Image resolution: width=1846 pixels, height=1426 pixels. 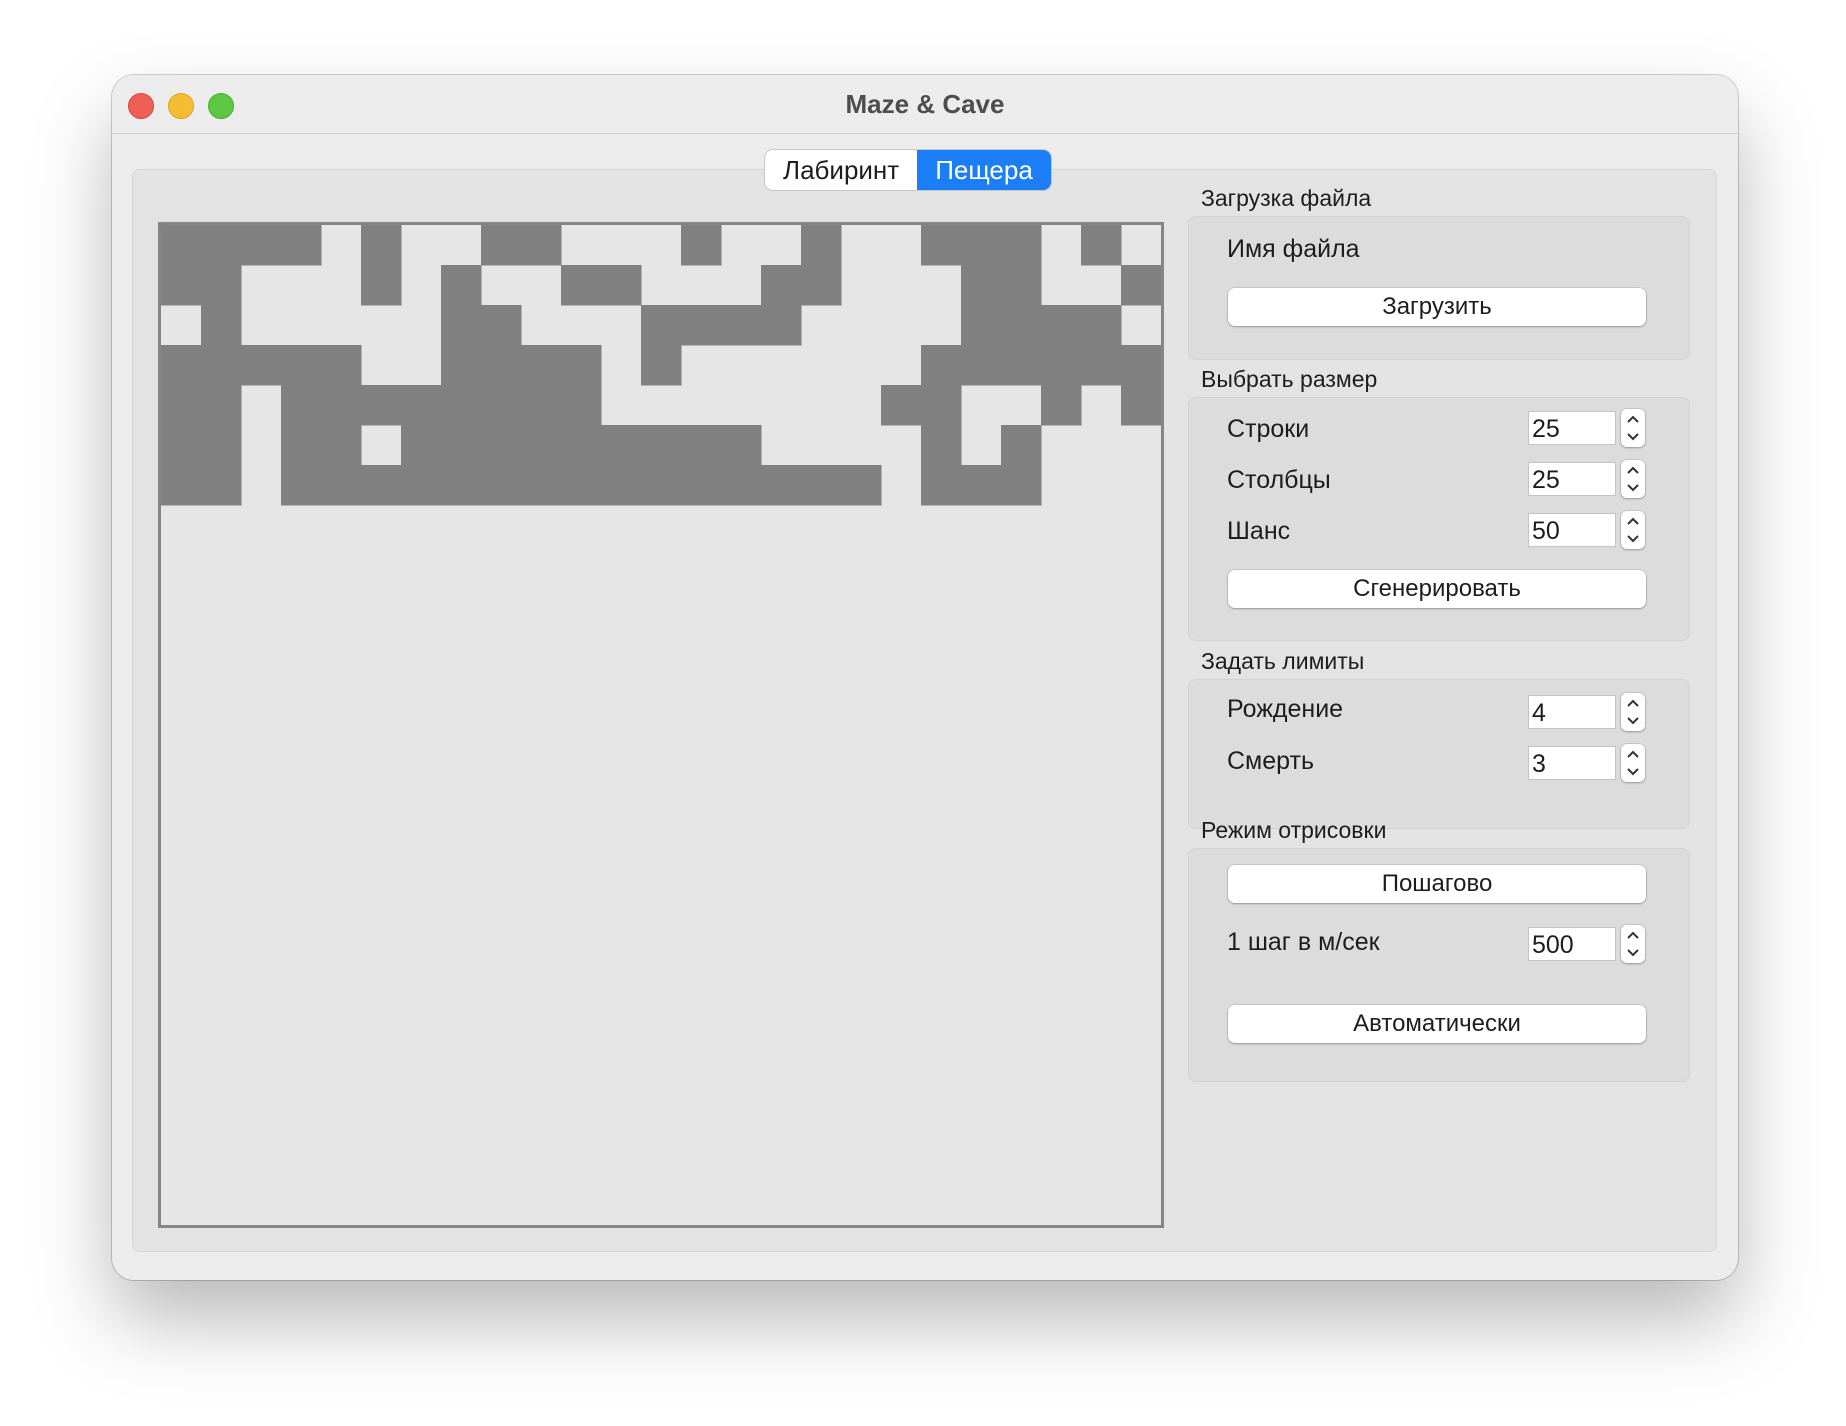 What do you see at coordinates (1572, 530) in the screenshot?
I see `chance-input: 50` at bounding box center [1572, 530].